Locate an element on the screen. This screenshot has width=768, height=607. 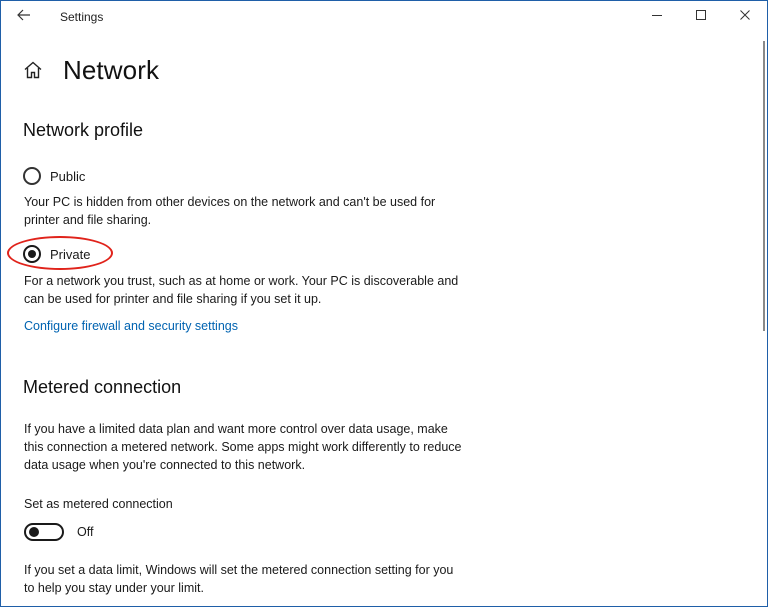
maximize-button is located at coordinates (701, 17).